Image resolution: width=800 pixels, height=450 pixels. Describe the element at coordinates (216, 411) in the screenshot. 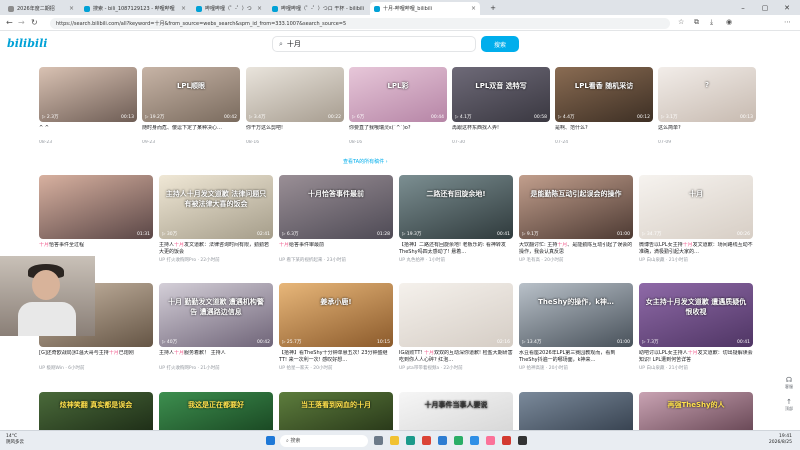

I see `video-thumbnail: 我这是正在都要好` at that location.